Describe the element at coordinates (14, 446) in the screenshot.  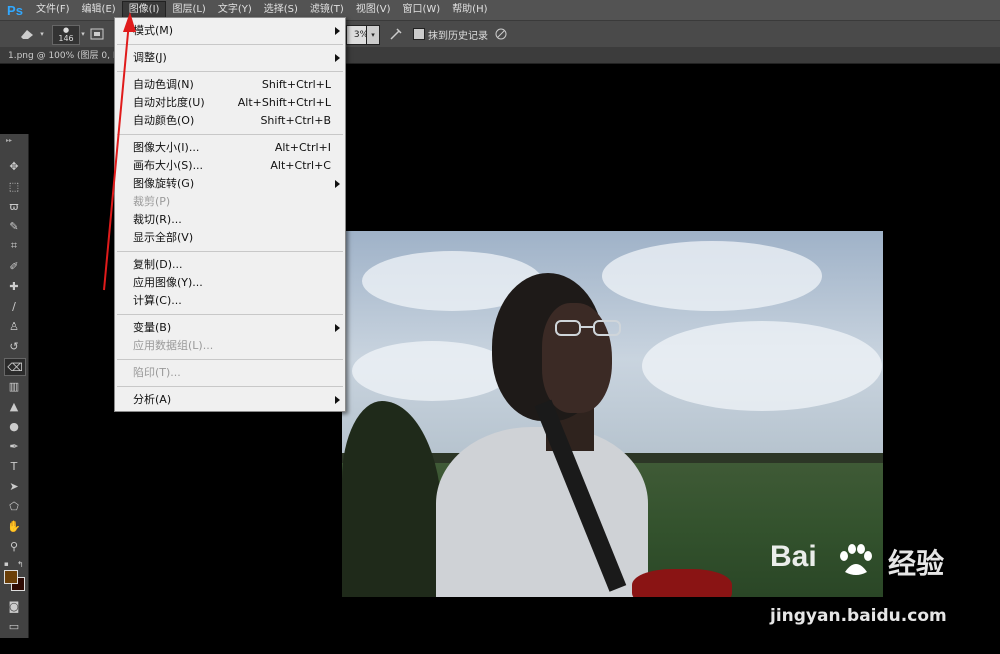
I see `pen-tool-icon: ✒` at that location.